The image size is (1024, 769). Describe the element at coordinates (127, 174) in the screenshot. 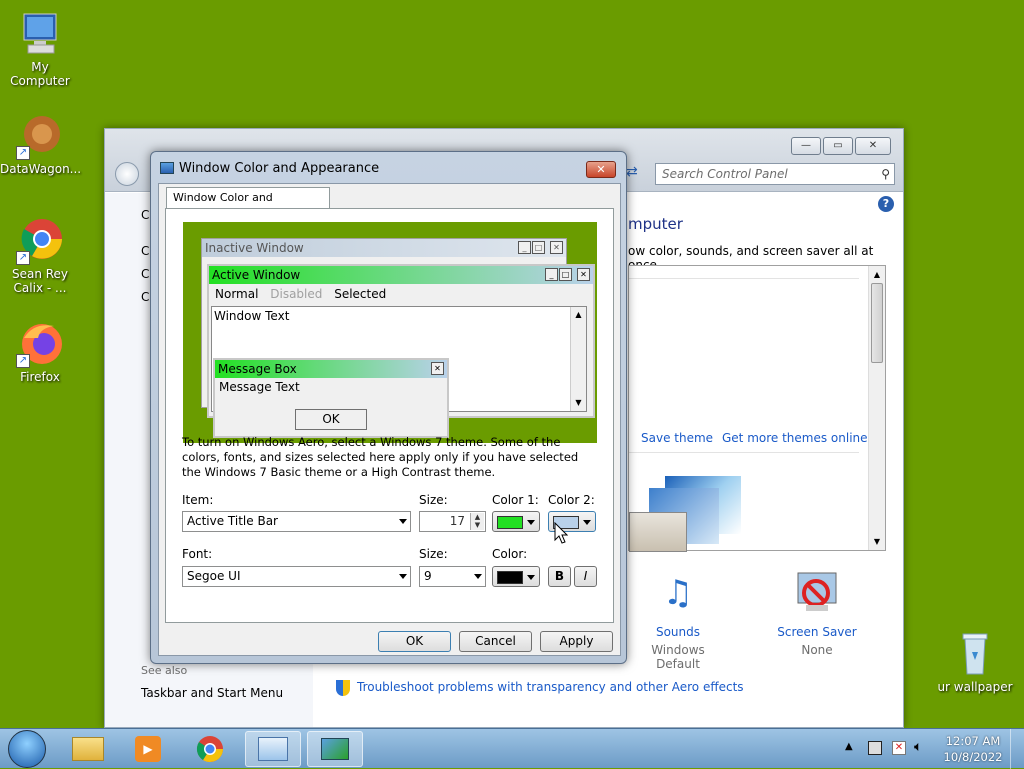

I see `nav-back-button` at that location.